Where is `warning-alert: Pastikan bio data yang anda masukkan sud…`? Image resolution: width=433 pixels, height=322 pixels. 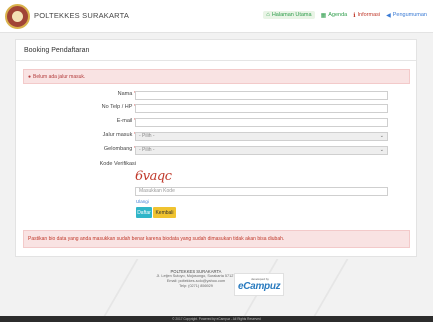
warning-alert: Pastikan bio data yang anda masukkan sud… is located at coordinates (216, 239).